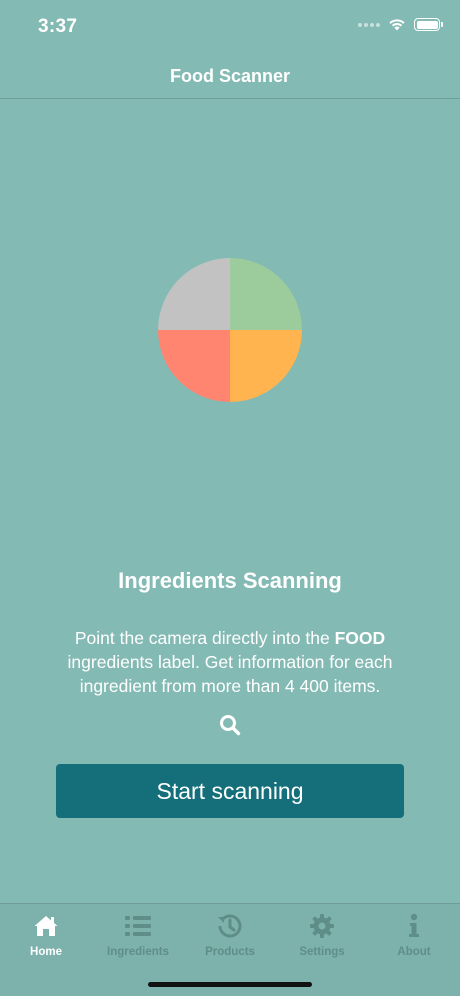 The width and height of the screenshot is (460, 996). What do you see at coordinates (360, 638) in the screenshot?
I see `description-emphasis: FOOD` at bounding box center [360, 638].